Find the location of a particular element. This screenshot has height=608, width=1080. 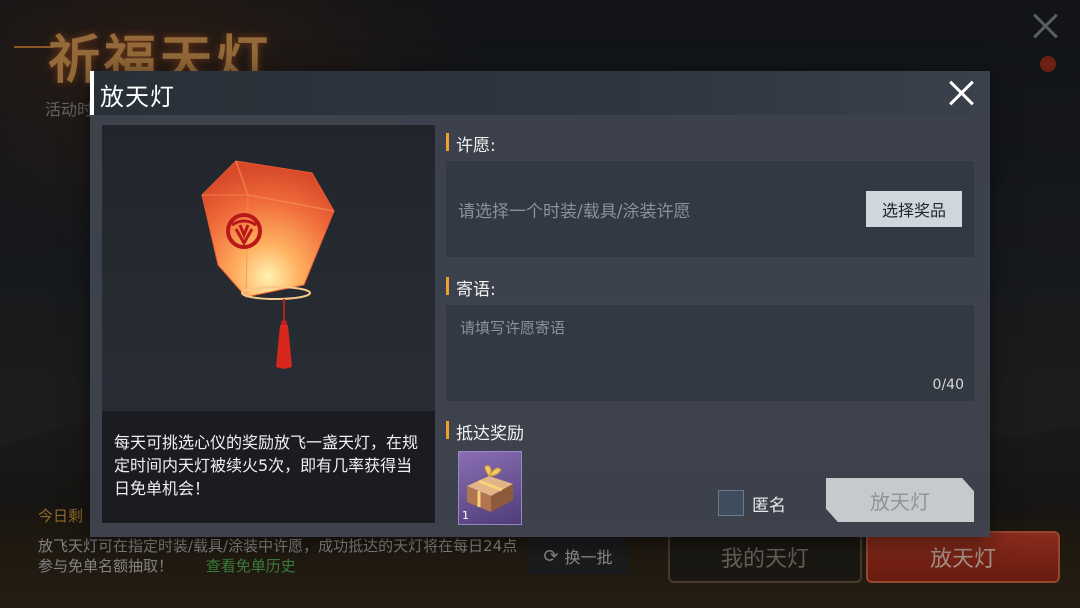

reward-item-count: 1 is located at coordinates (465, 515).